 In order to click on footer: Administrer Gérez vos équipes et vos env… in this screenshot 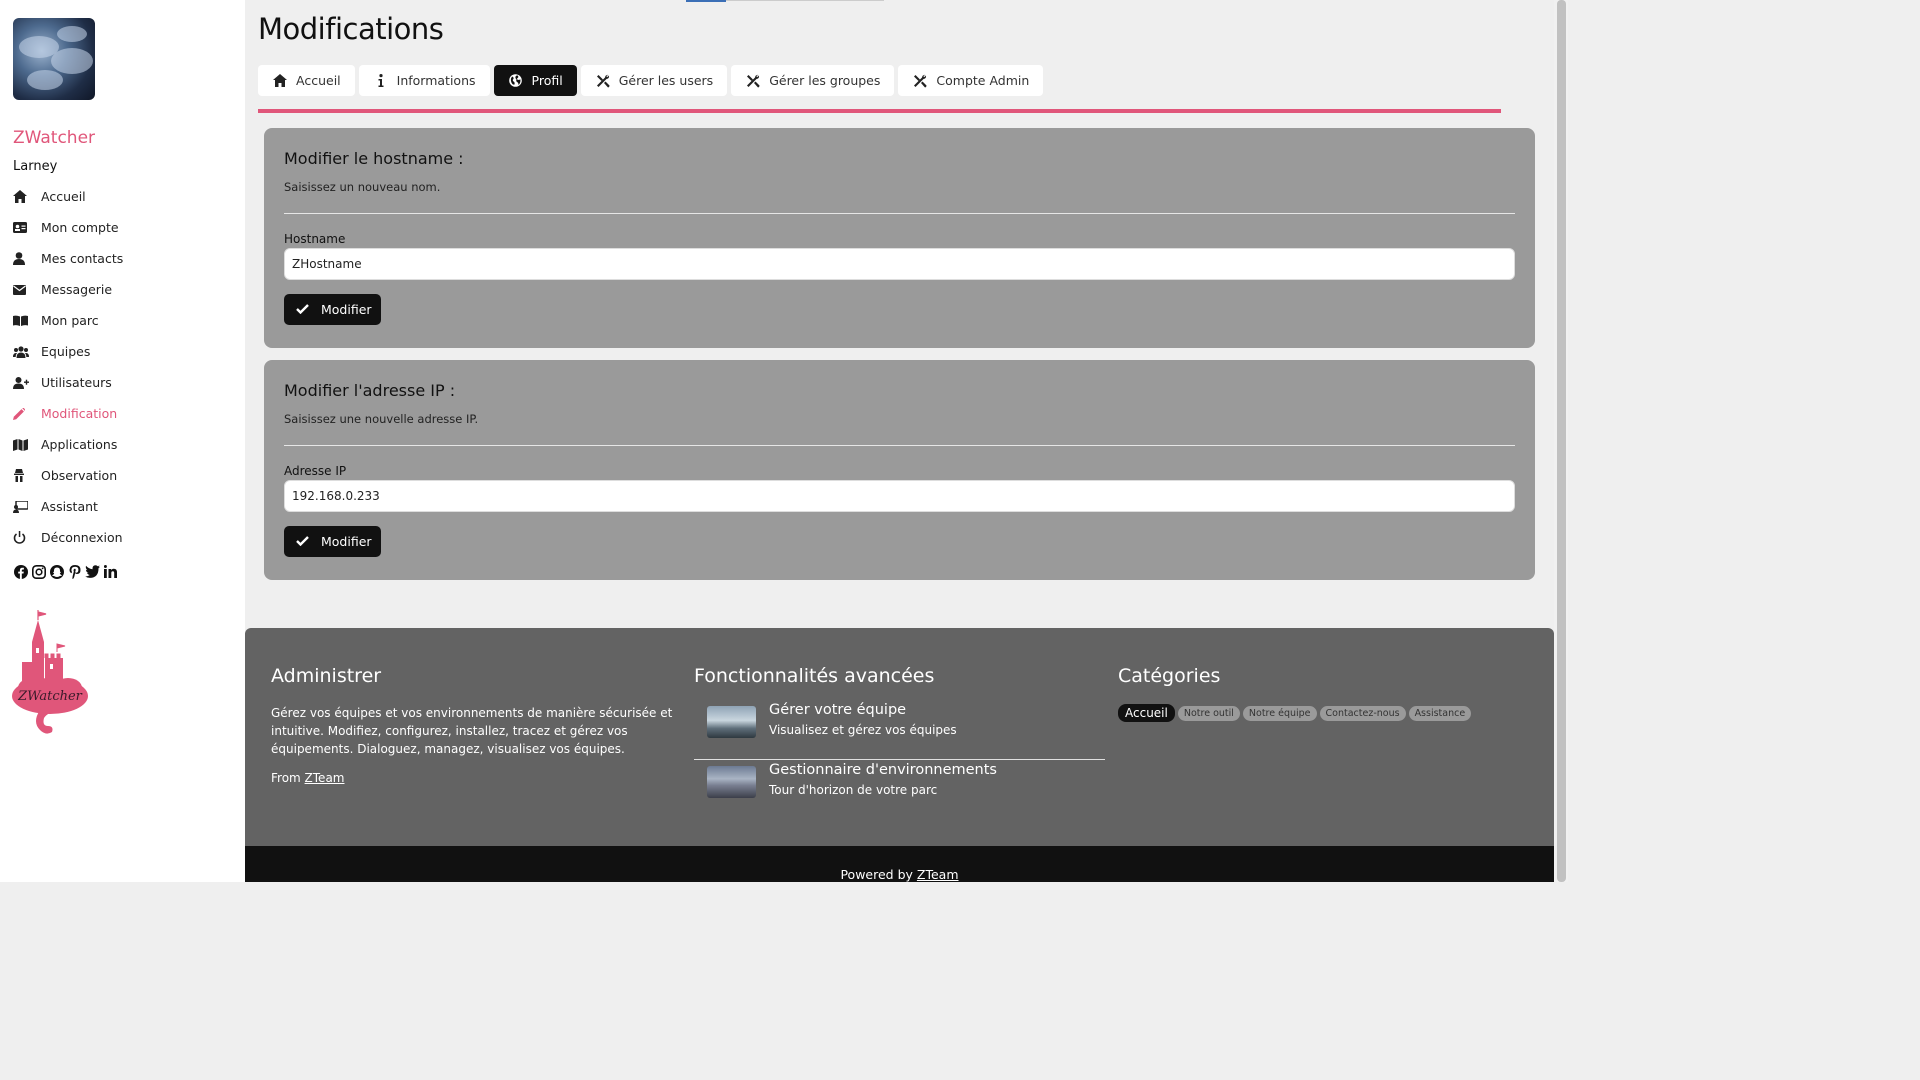, I will do `click(899, 737)`.